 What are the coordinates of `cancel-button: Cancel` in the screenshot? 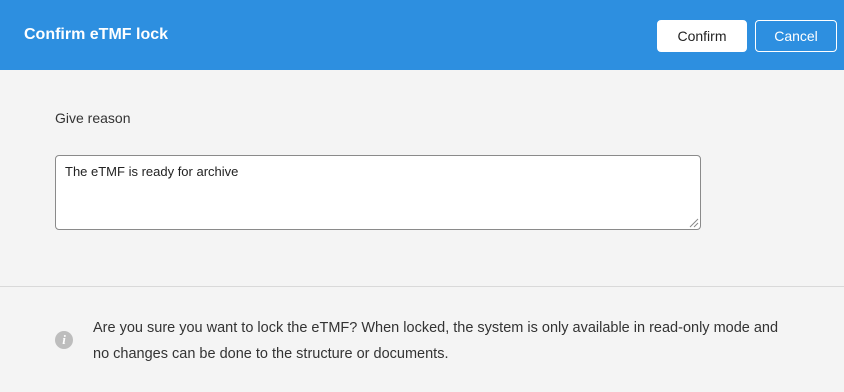 It's located at (796, 36).